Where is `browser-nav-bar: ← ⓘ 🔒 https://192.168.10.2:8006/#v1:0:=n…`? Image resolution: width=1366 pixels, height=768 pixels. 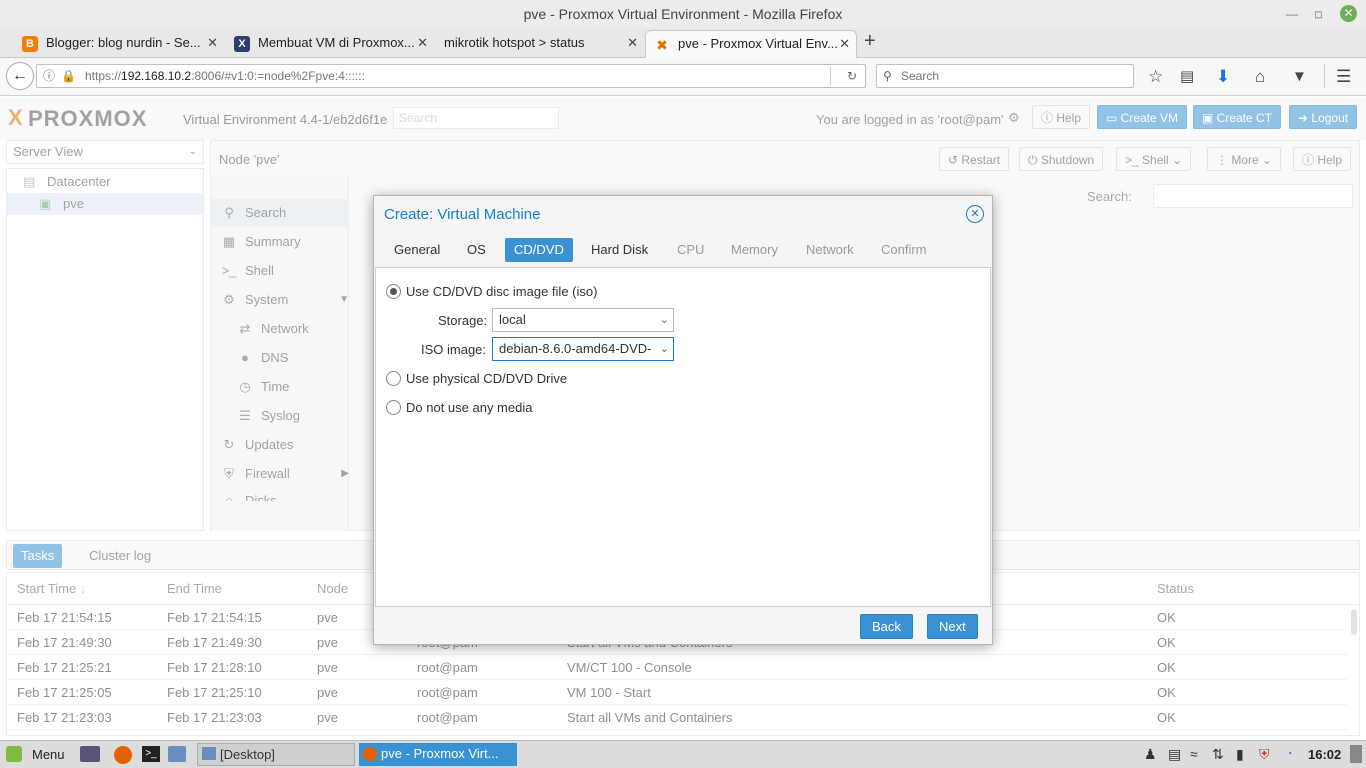 browser-nav-bar: ← ⓘ 🔒 https://192.168.10.2:8006/#v1:0:=n… is located at coordinates (683, 77).